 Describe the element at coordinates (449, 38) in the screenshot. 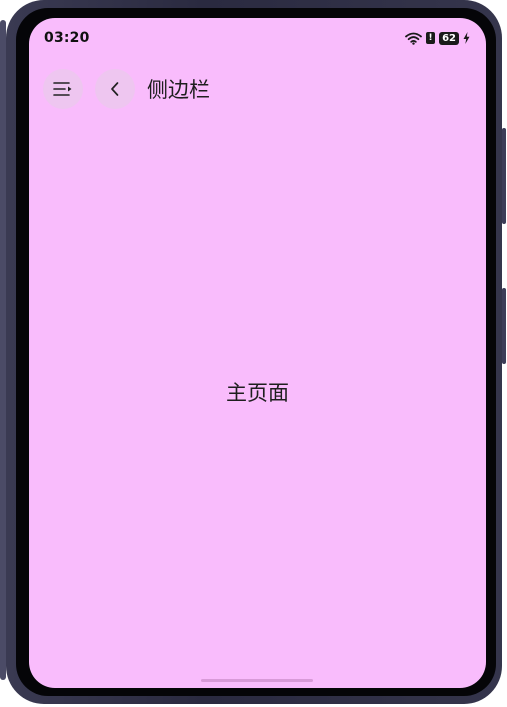

I see `battery-indicator: 62` at that location.